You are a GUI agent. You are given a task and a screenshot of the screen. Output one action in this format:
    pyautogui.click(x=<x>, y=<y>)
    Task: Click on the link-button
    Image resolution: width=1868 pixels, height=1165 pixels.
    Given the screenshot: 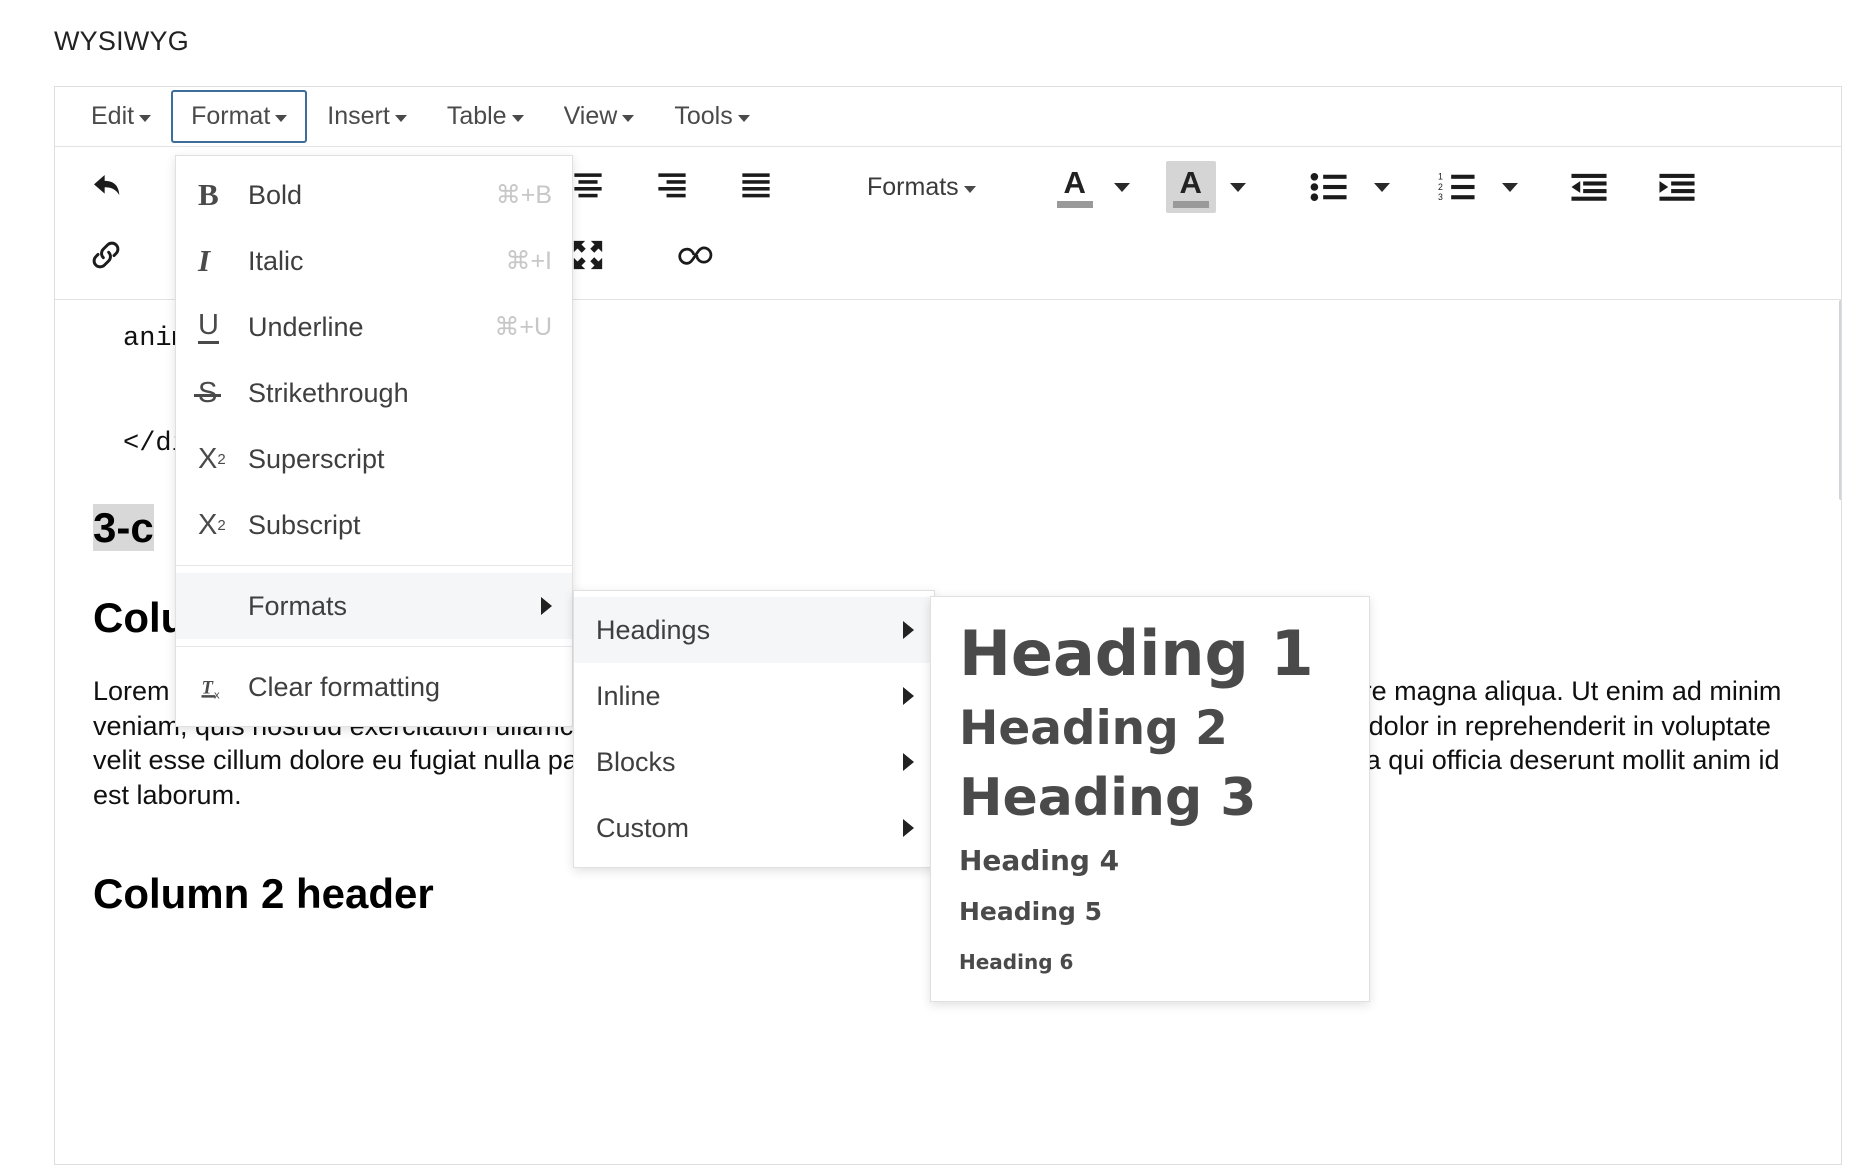 What is the action you would take?
    pyautogui.click(x=106, y=255)
    